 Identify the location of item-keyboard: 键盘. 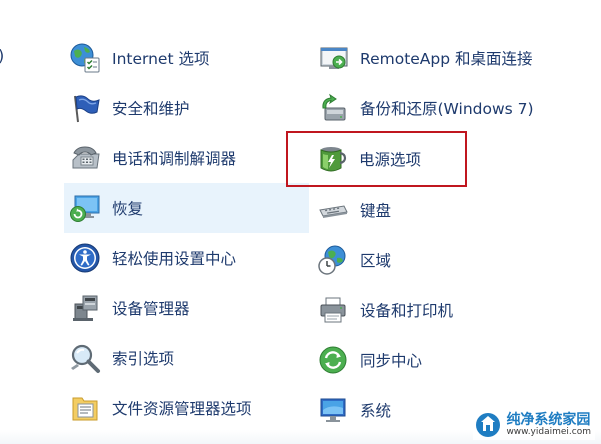
(437, 210).